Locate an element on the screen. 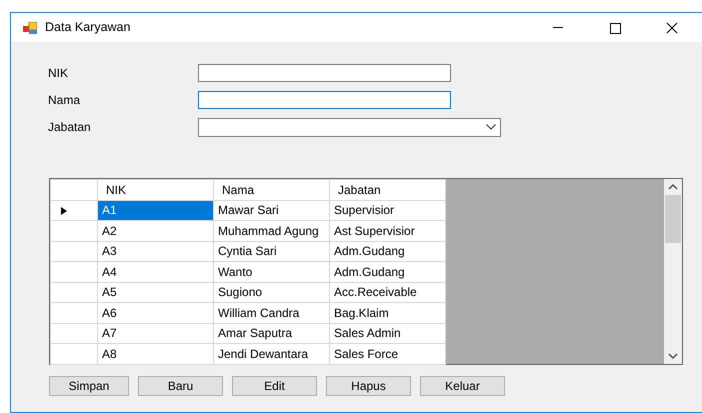  jabatan-dropdown is located at coordinates (349, 127).